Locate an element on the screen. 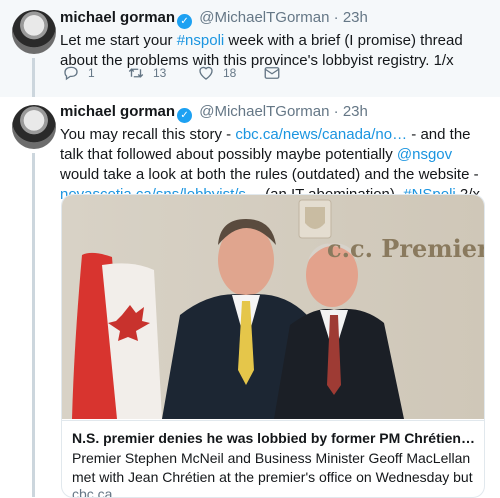  reply-icon is located at coordinates (71, 73).